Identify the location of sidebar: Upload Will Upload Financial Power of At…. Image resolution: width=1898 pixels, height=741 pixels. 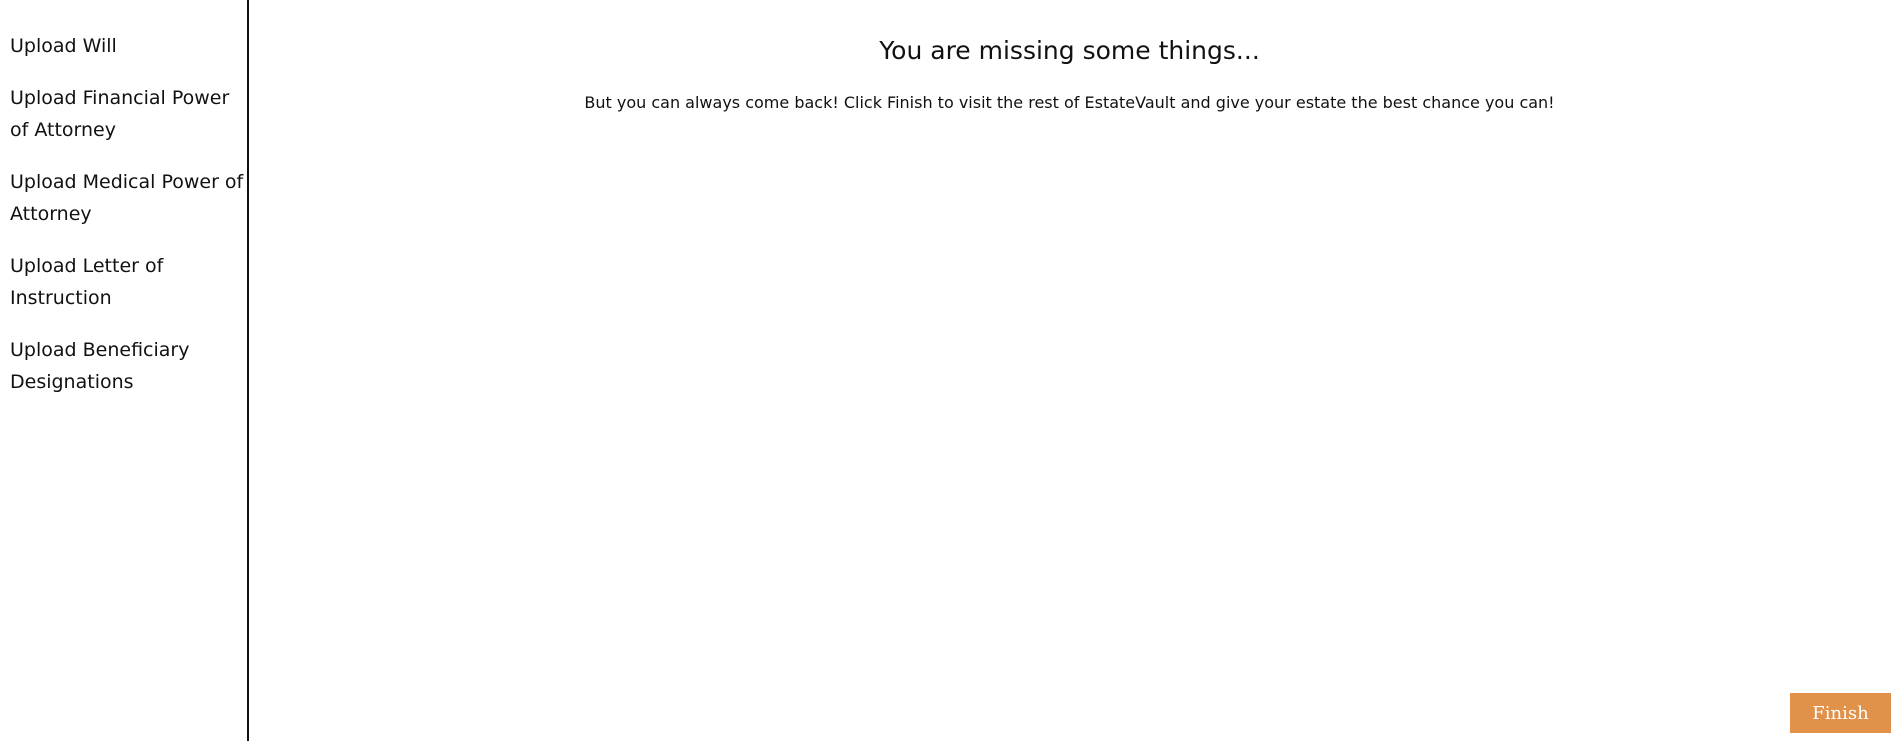
(124, 370).